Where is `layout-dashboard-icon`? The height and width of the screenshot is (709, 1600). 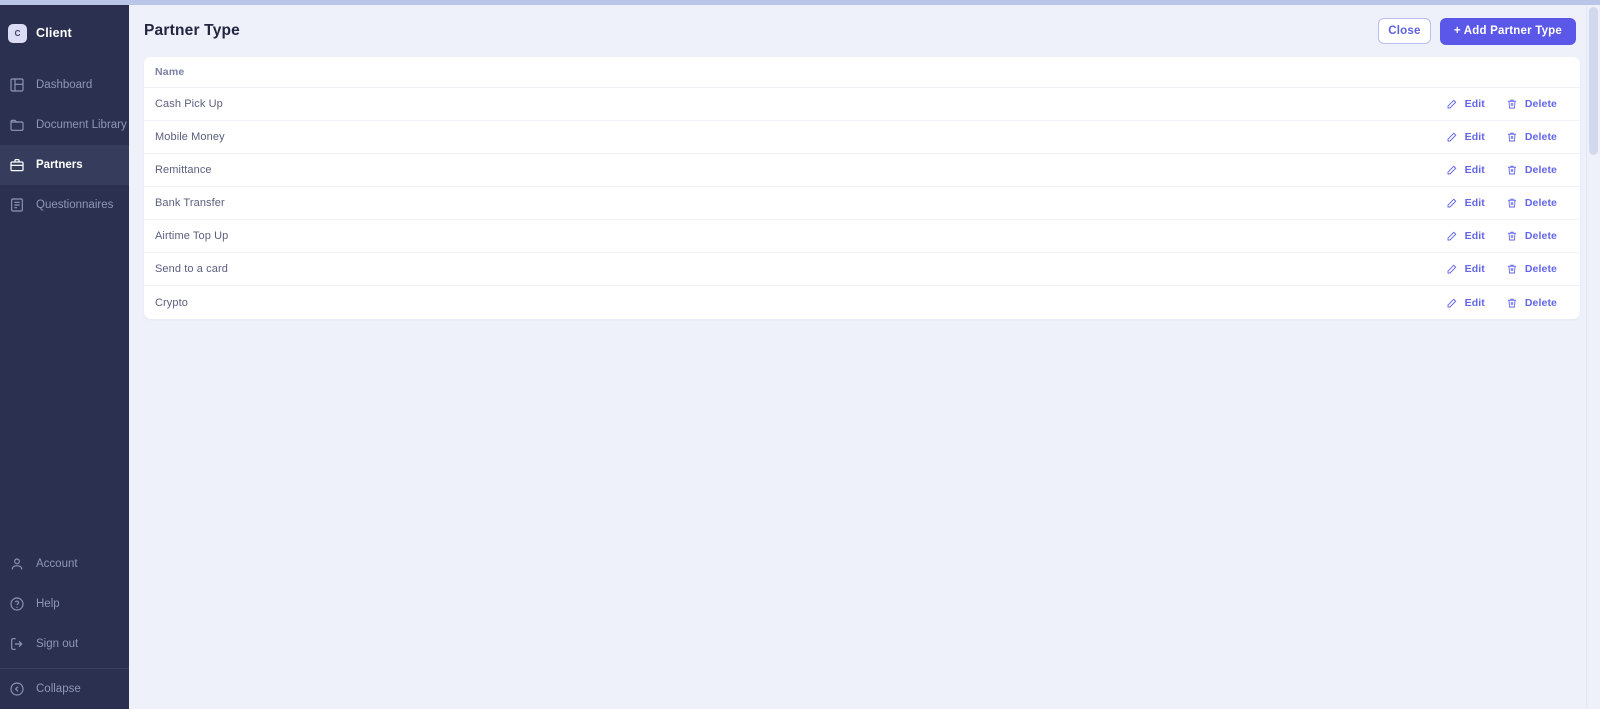
layout-dashboard-icon is located at coordinates (17, 85).